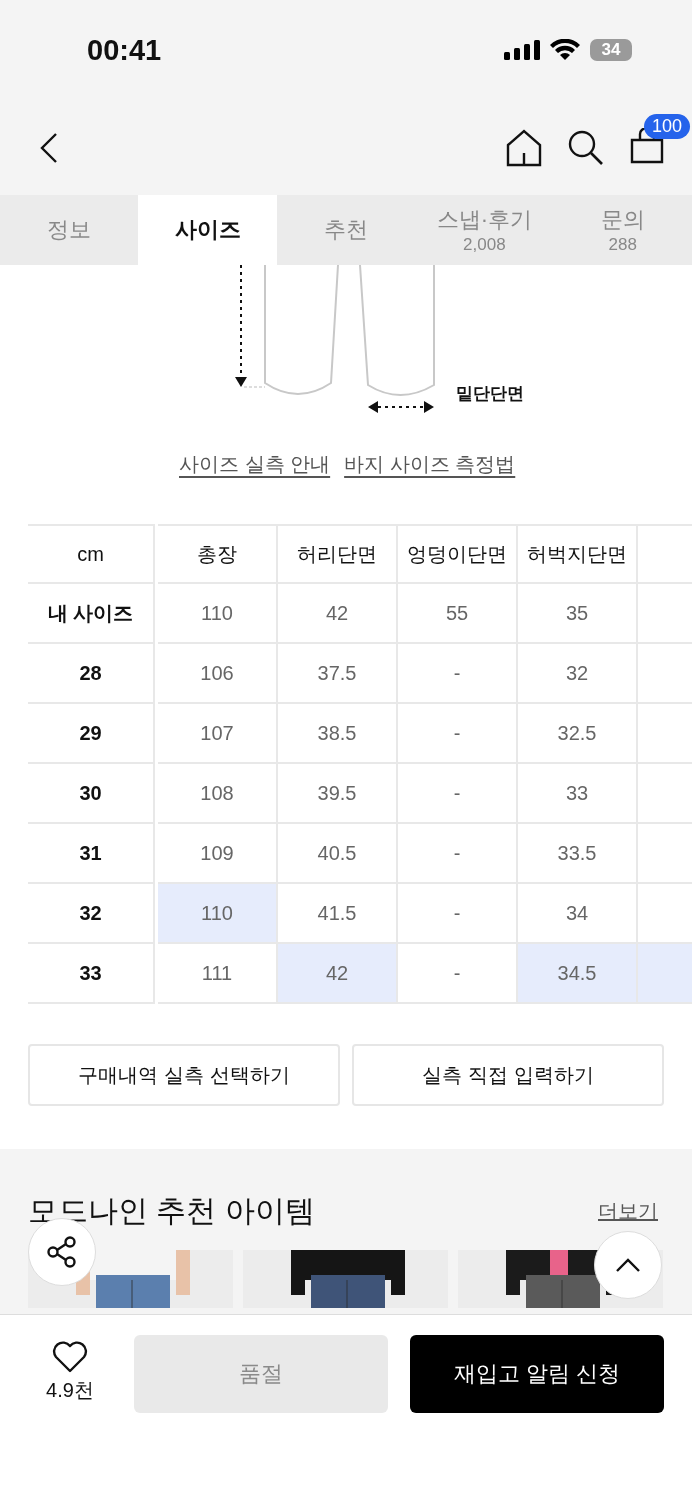 This screenshot has height=1500, width=692. Describe the element at coordinates (207, 230) in the screenshot. I see `tab: 사이즈` at that location.